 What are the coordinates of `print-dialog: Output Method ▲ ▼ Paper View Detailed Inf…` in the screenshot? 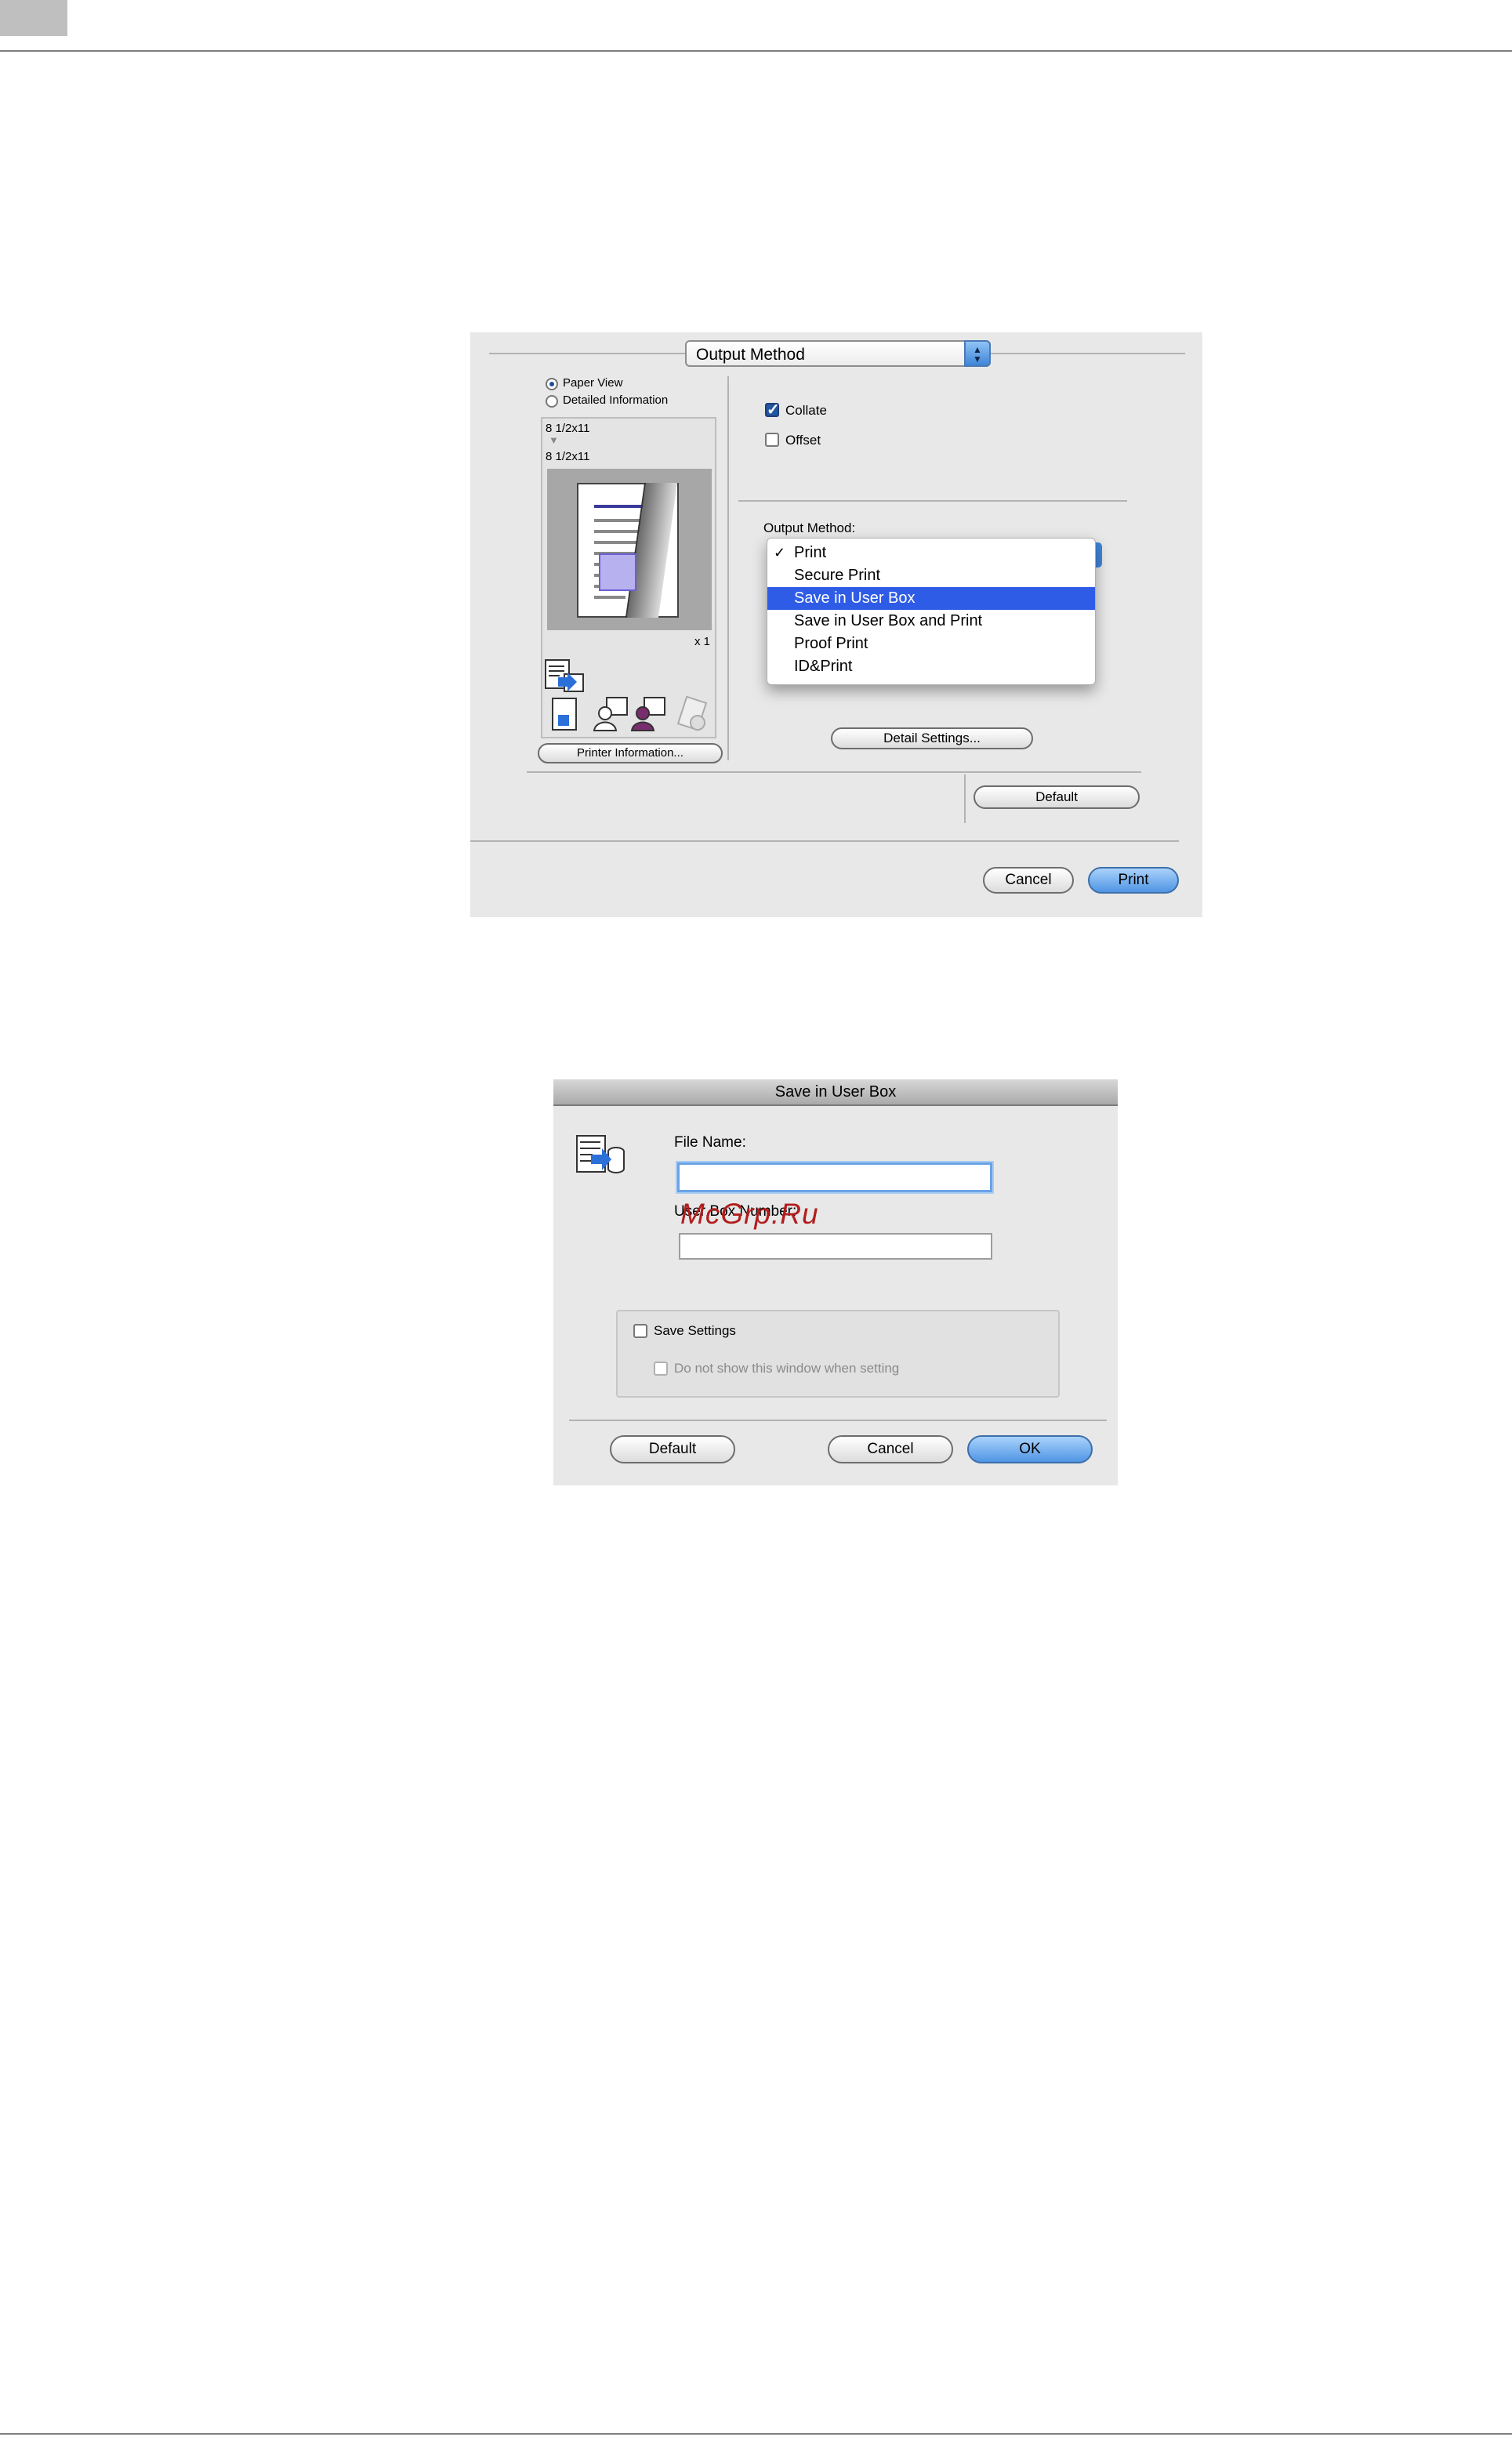 It's located at (836, 624).